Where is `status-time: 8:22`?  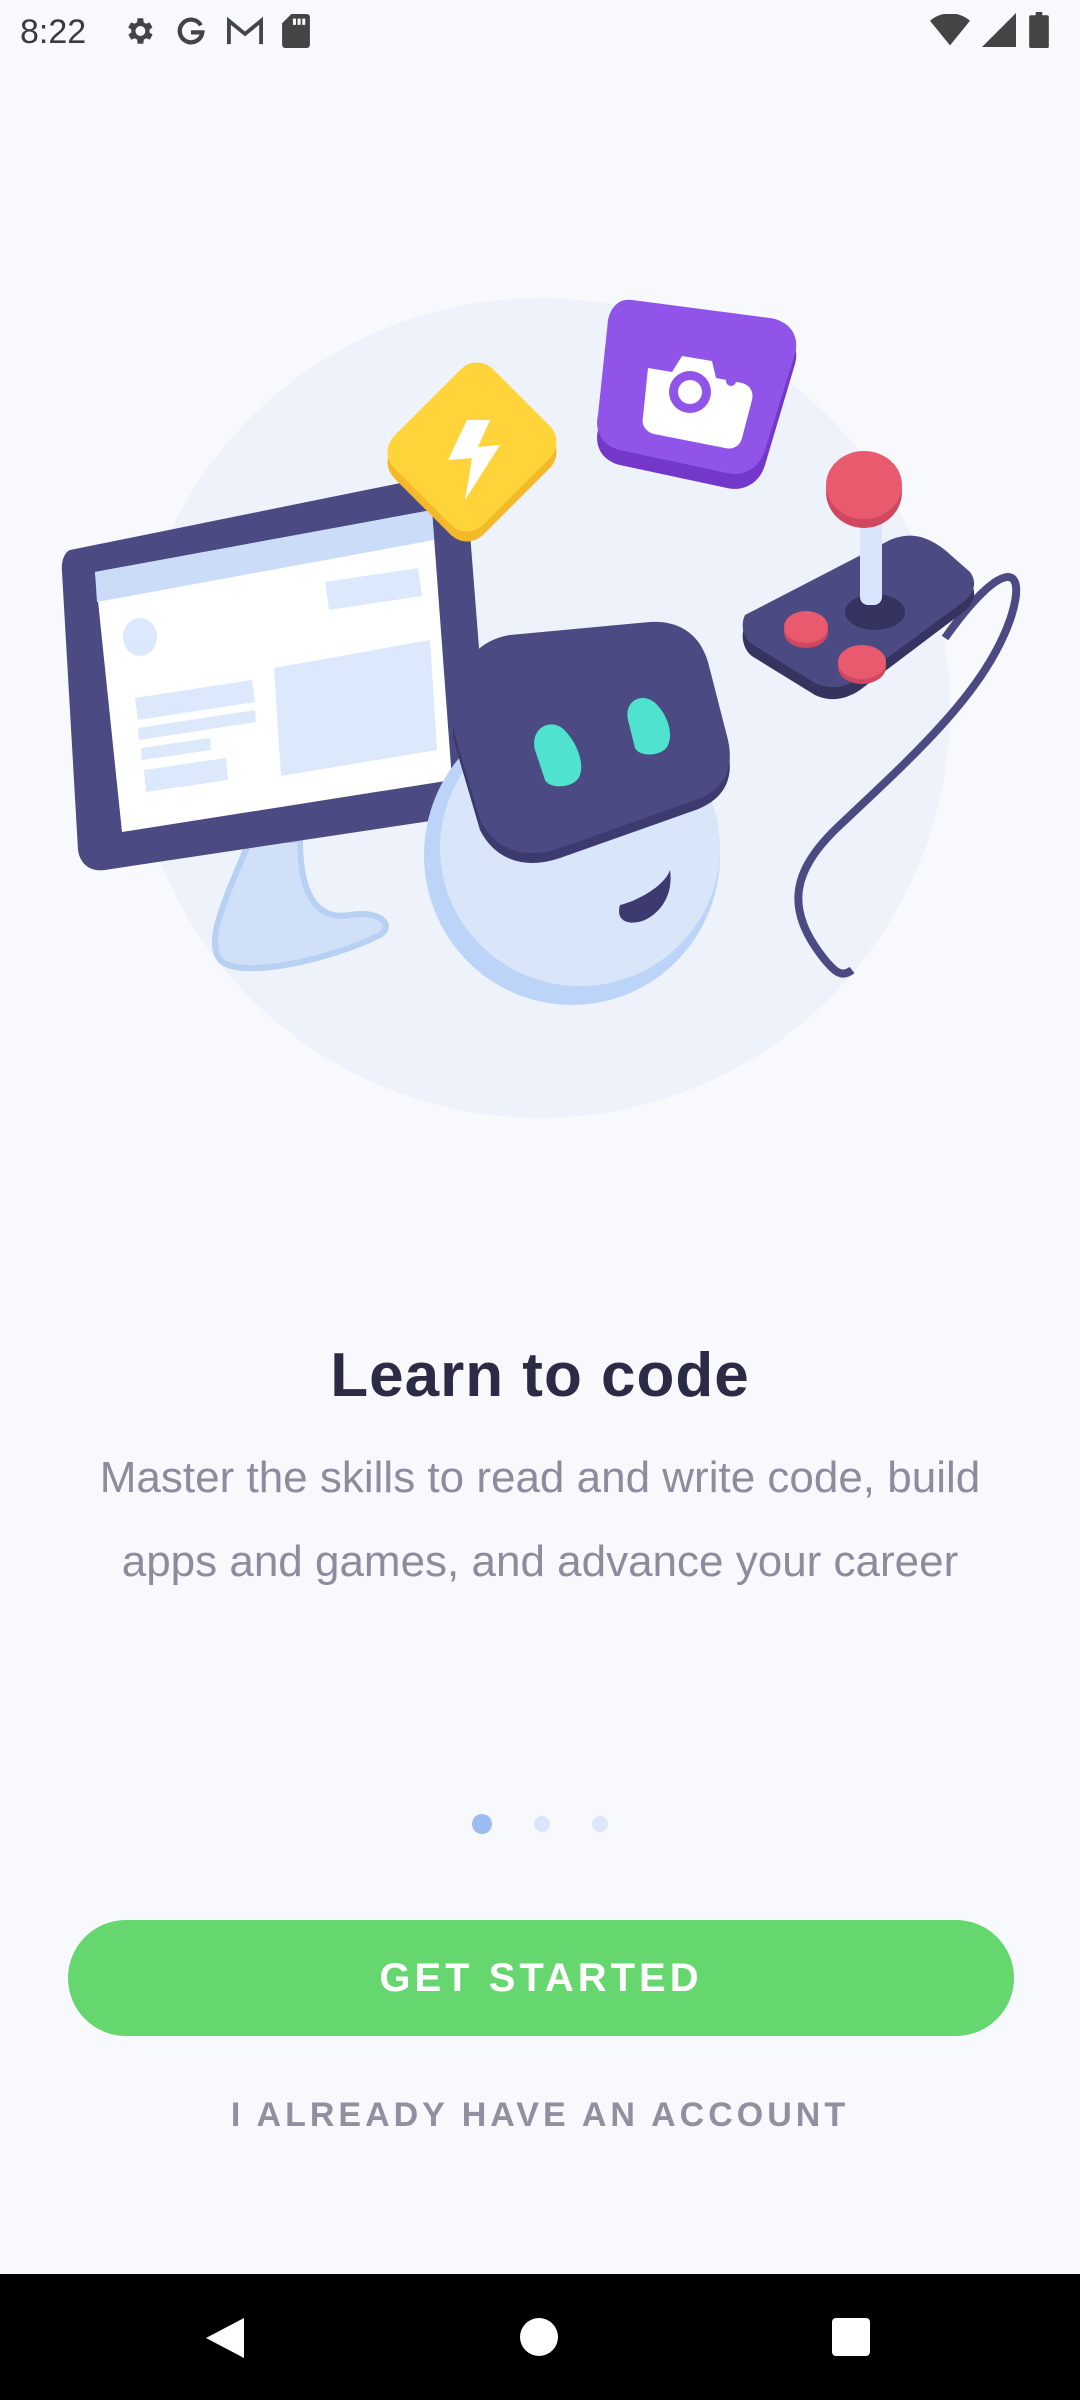 status-time: 8:22 is located at coordinates (53, 32).